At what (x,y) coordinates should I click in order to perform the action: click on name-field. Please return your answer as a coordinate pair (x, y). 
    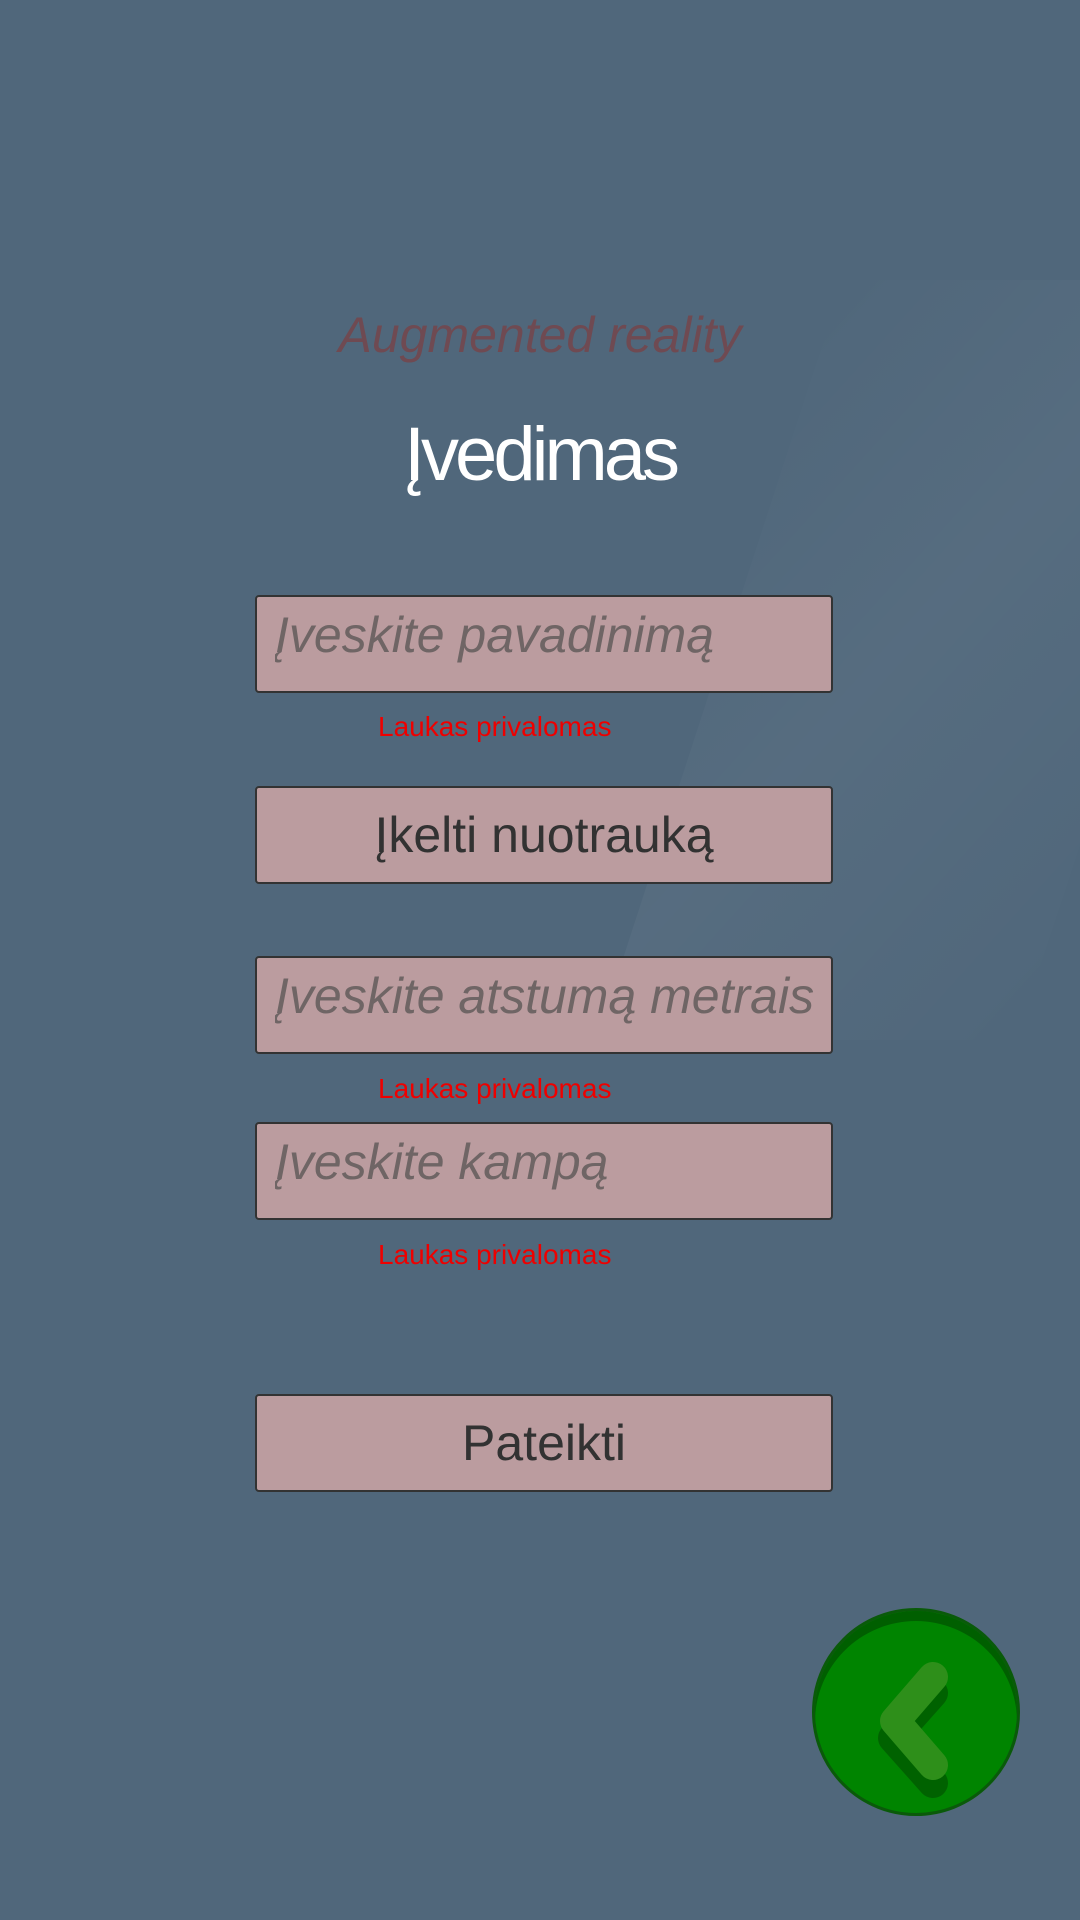
    Looking at the image, I should click on (544, 644).